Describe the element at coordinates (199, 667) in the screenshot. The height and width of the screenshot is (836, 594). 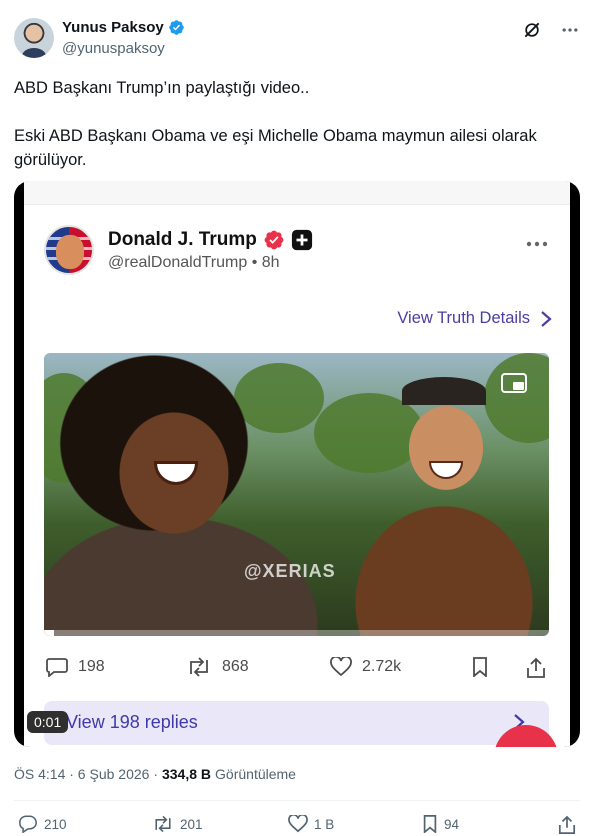
I see `retruth-icon` at that location.